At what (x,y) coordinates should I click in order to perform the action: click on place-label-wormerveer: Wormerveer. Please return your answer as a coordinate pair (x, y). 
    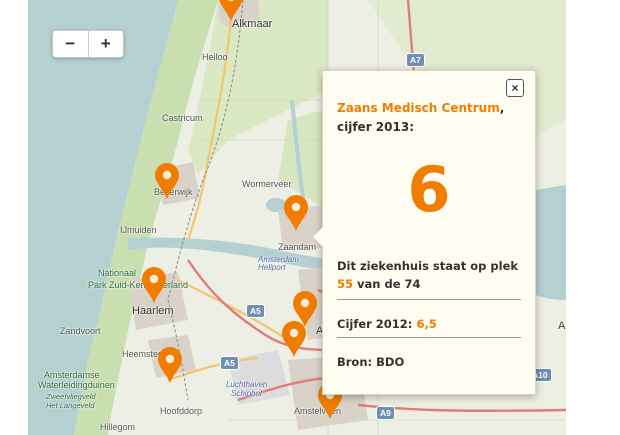
    Looking at the image, I should click on (267, 184).